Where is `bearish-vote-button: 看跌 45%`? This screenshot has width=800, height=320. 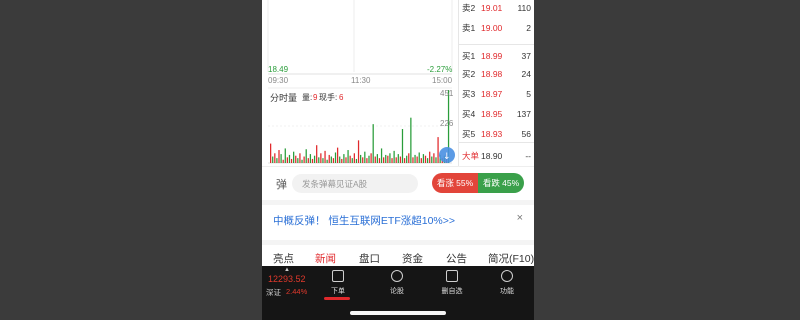
bearish-vote-button: 看跌 45% is located at coordinates (501, 183).